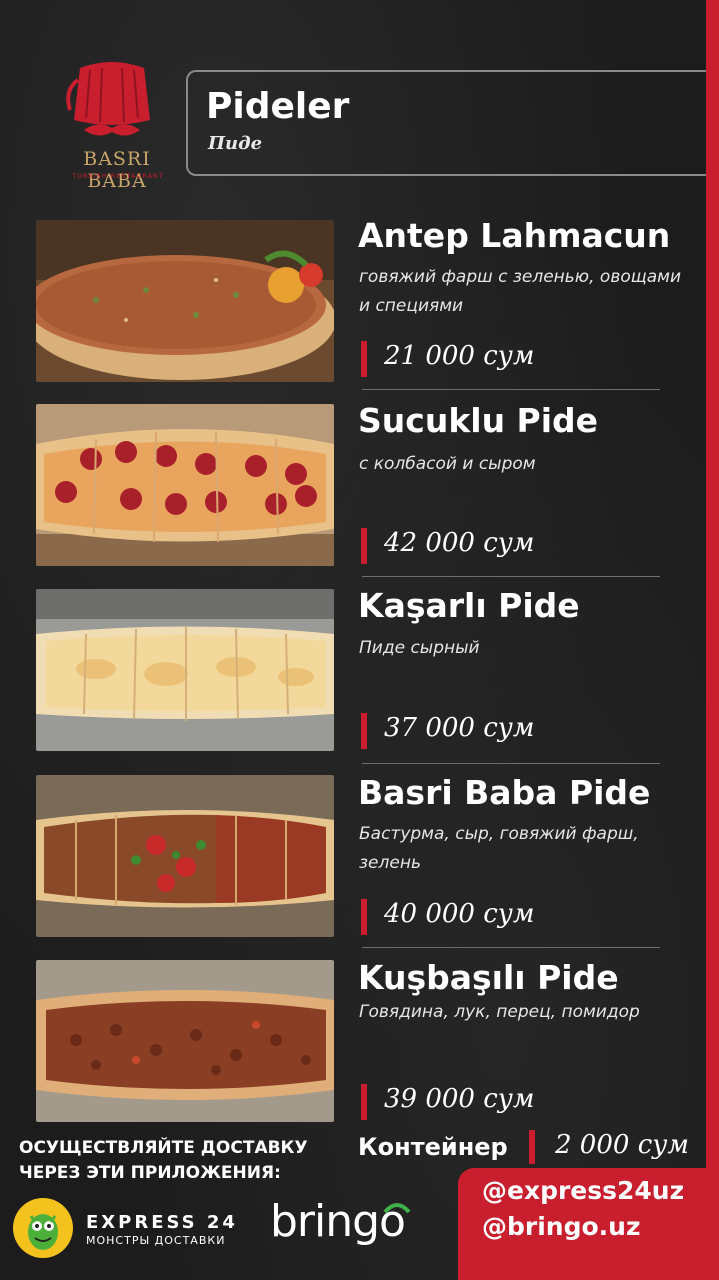 The width and height of the screenshot is (719, 1280). I want to click on fez-mustache-logo-icon, so click(108, 99).